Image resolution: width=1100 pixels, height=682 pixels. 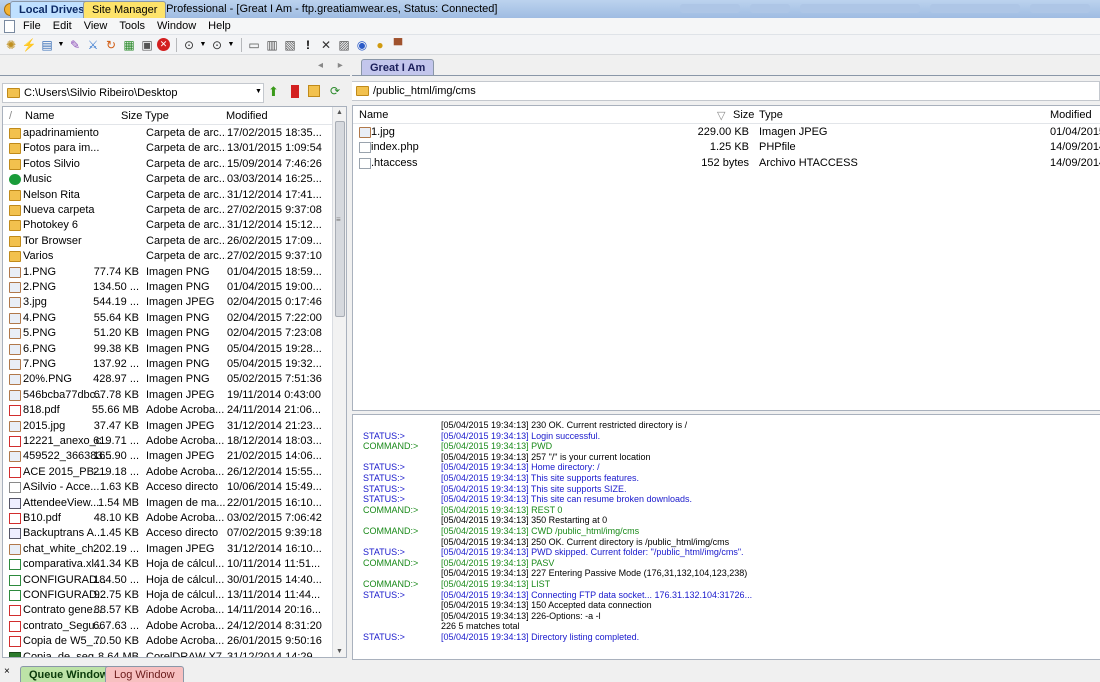 What do you see at coordinates (272, 45) in the screenshot?
I see `refresh-icon: ▥` at bounding box center [272, 45].